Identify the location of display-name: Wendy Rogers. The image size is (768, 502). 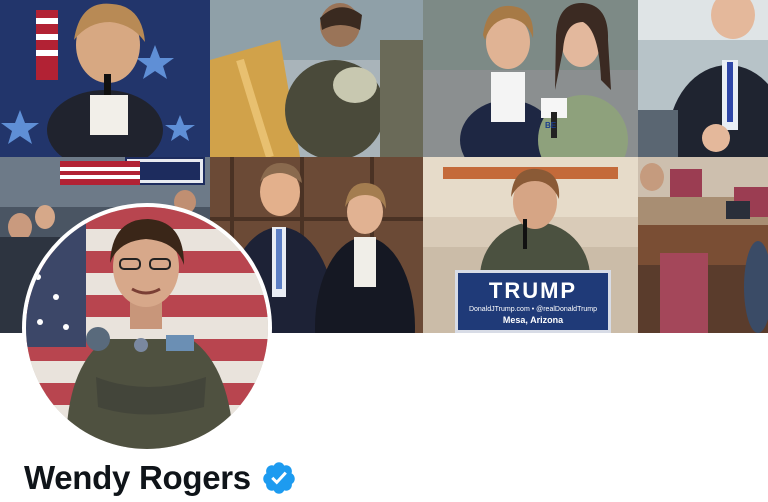
(137, 477).